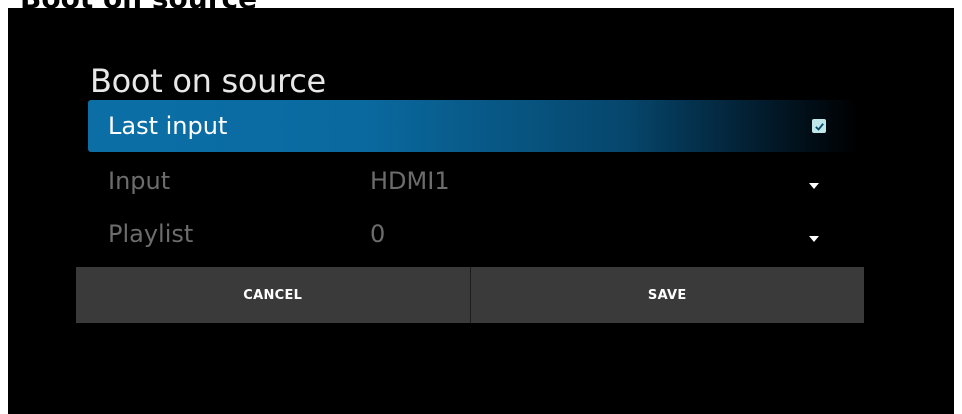  Describe the element at coordinates (473, 126) in the screenshot. I see `last-input-row: Last input` at that location.